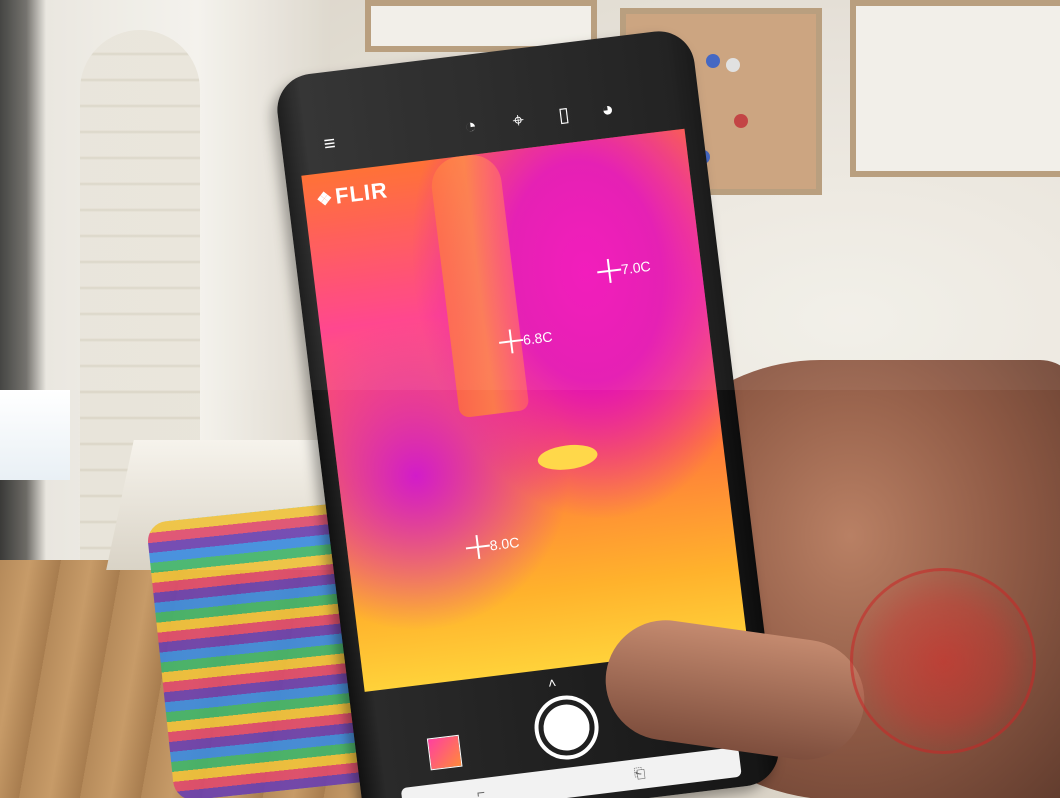 The height and width of the screenshot is (798, 1060). Describe the element at coordinates (329, 144) in the screenshot. I see `menu-icon: ≡` at that location.